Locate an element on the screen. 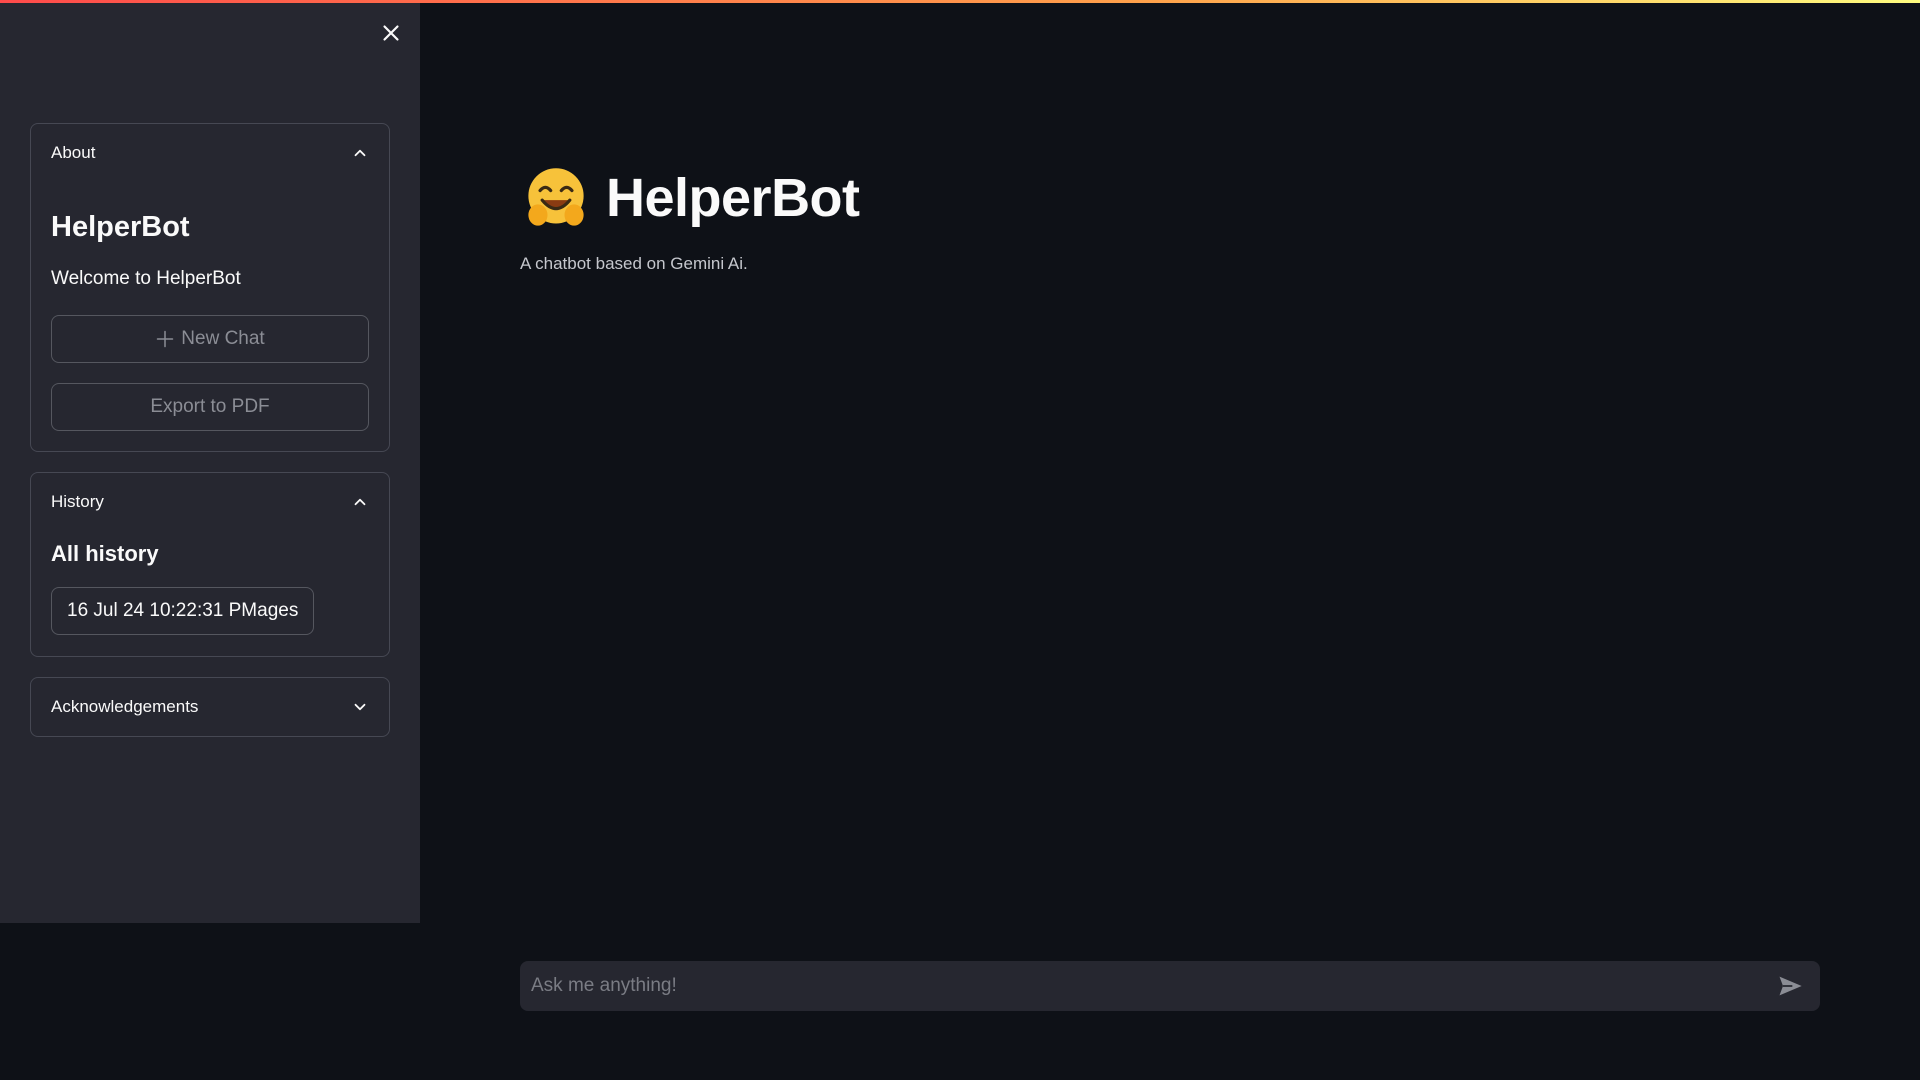  close-icon is located at coordinates (391, 33).